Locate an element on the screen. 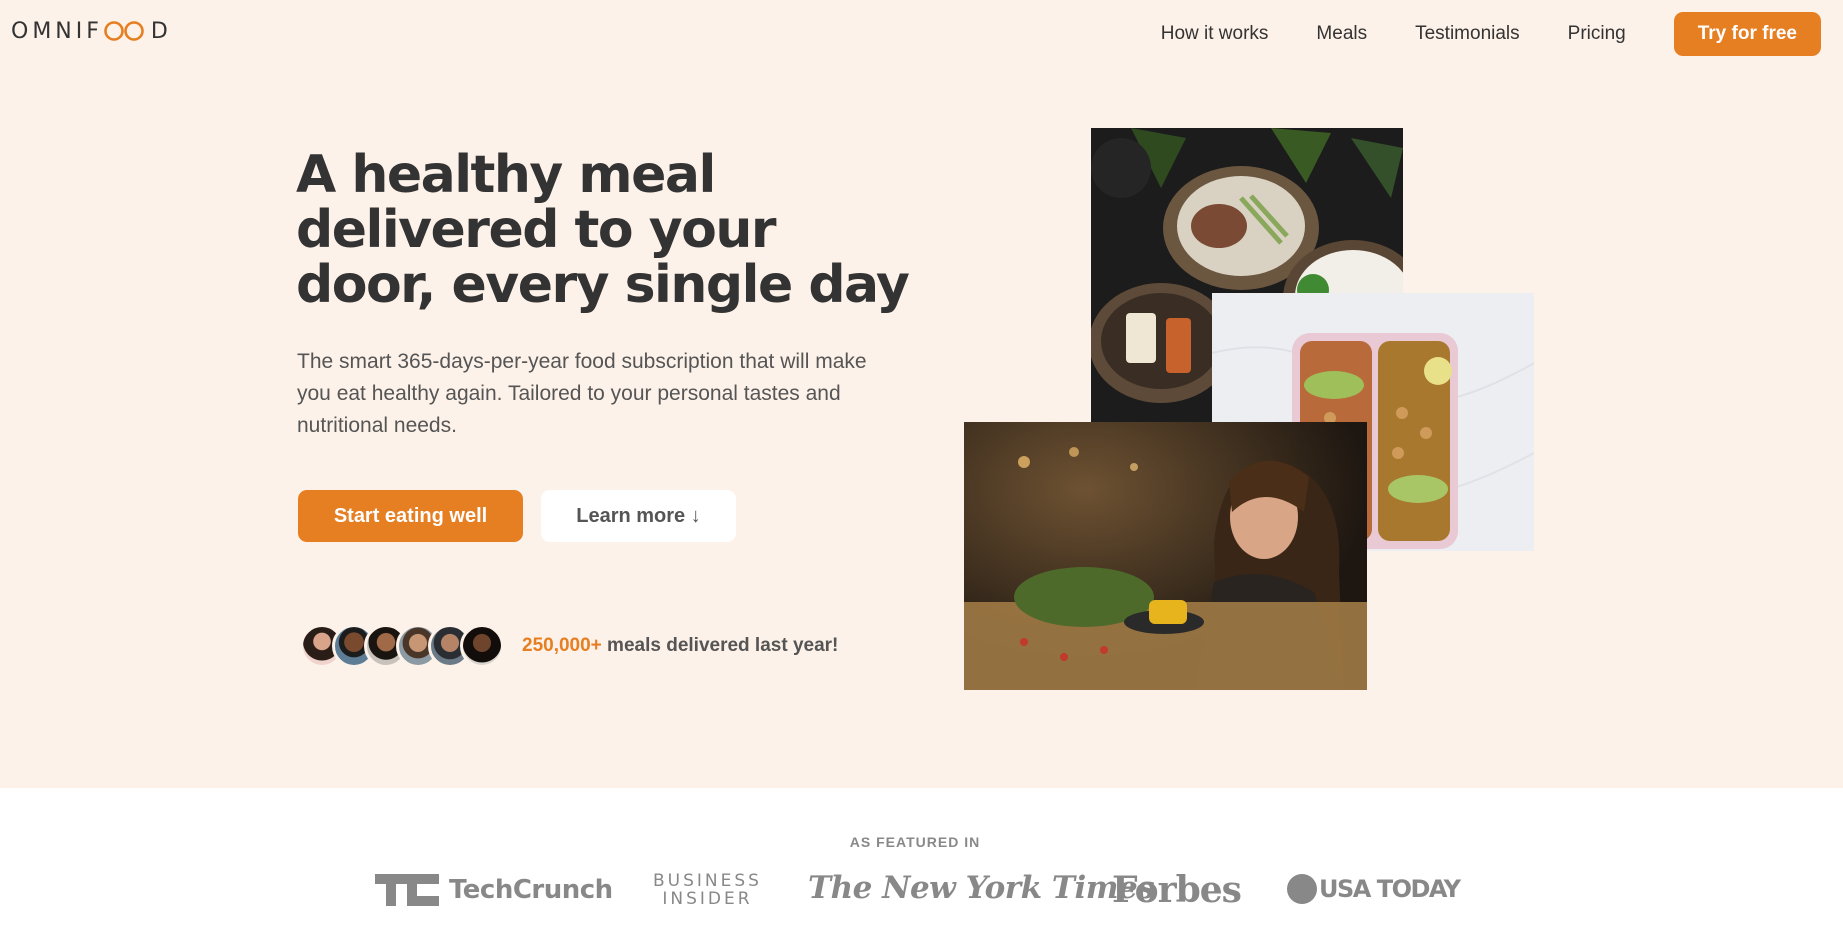 The image size is (1843, 933). usa-today-wordmark: USA TODAY is located at coordinates (1390, 889).